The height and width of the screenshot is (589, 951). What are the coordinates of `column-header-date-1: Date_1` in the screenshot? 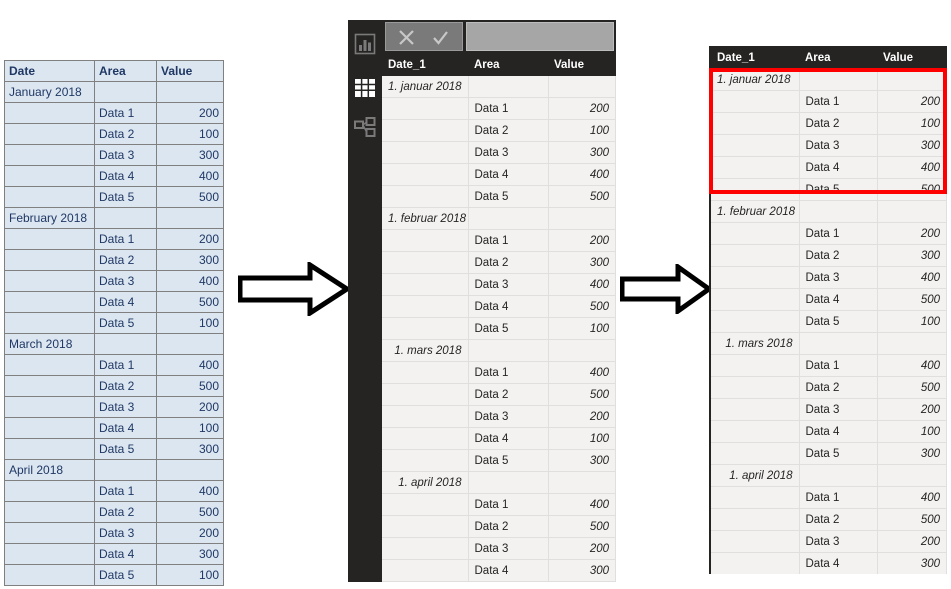 It's located at (425, 64).